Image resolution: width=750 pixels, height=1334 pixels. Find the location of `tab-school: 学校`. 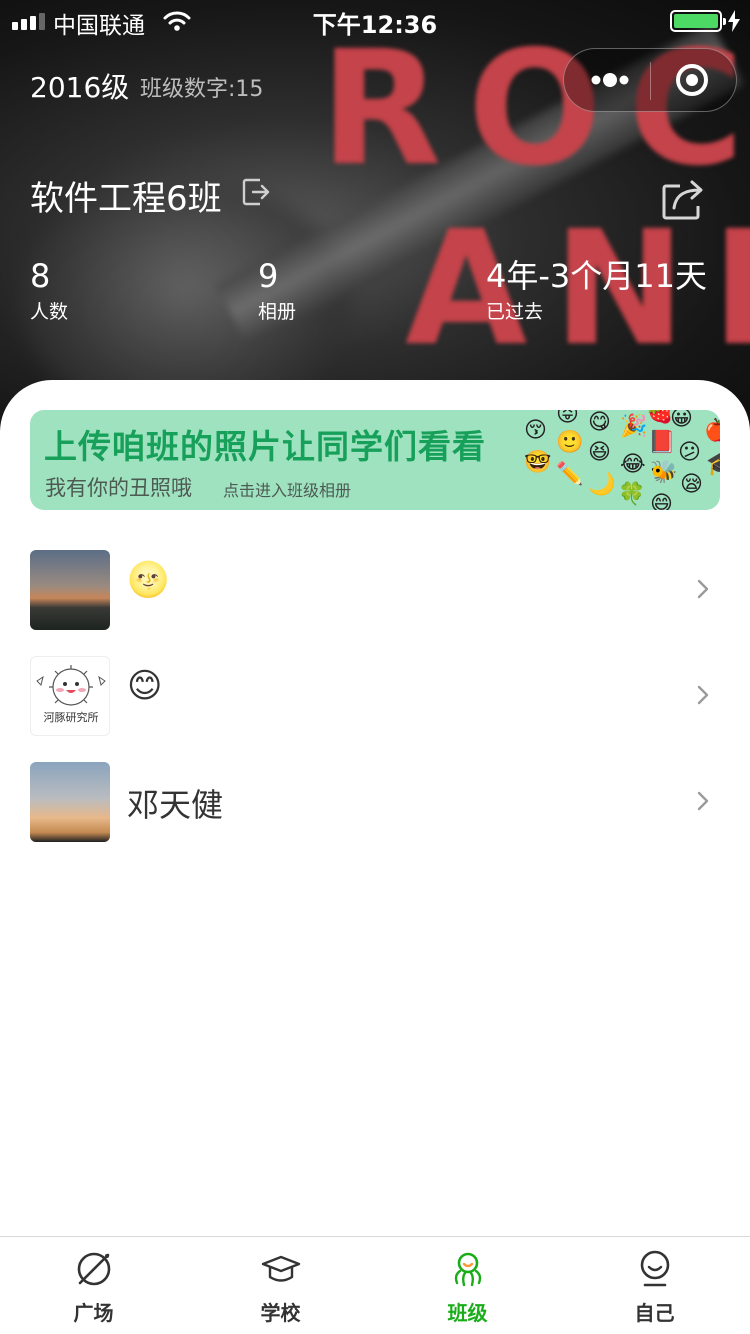

tab-school: 学校 is located at coordinates (280, 1285).